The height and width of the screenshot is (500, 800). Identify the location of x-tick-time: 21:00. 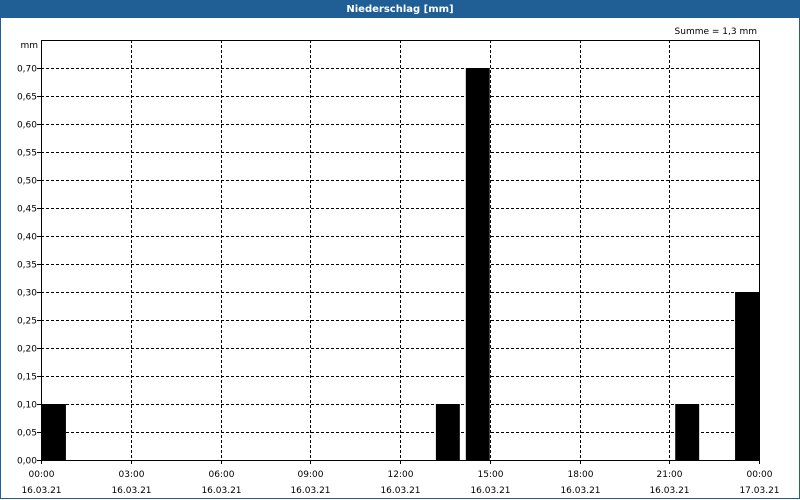
(670, 475).